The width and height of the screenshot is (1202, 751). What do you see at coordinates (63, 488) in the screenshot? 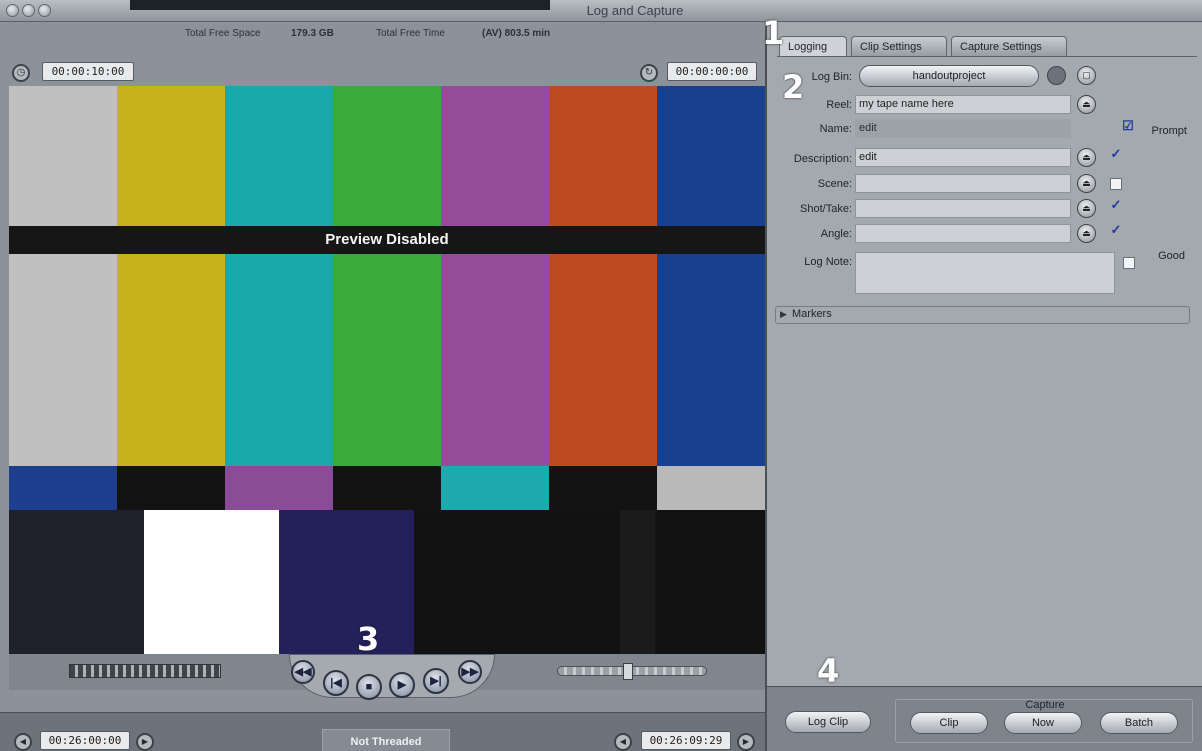
I see `castellation-blue` at bounding box center [63, 488].